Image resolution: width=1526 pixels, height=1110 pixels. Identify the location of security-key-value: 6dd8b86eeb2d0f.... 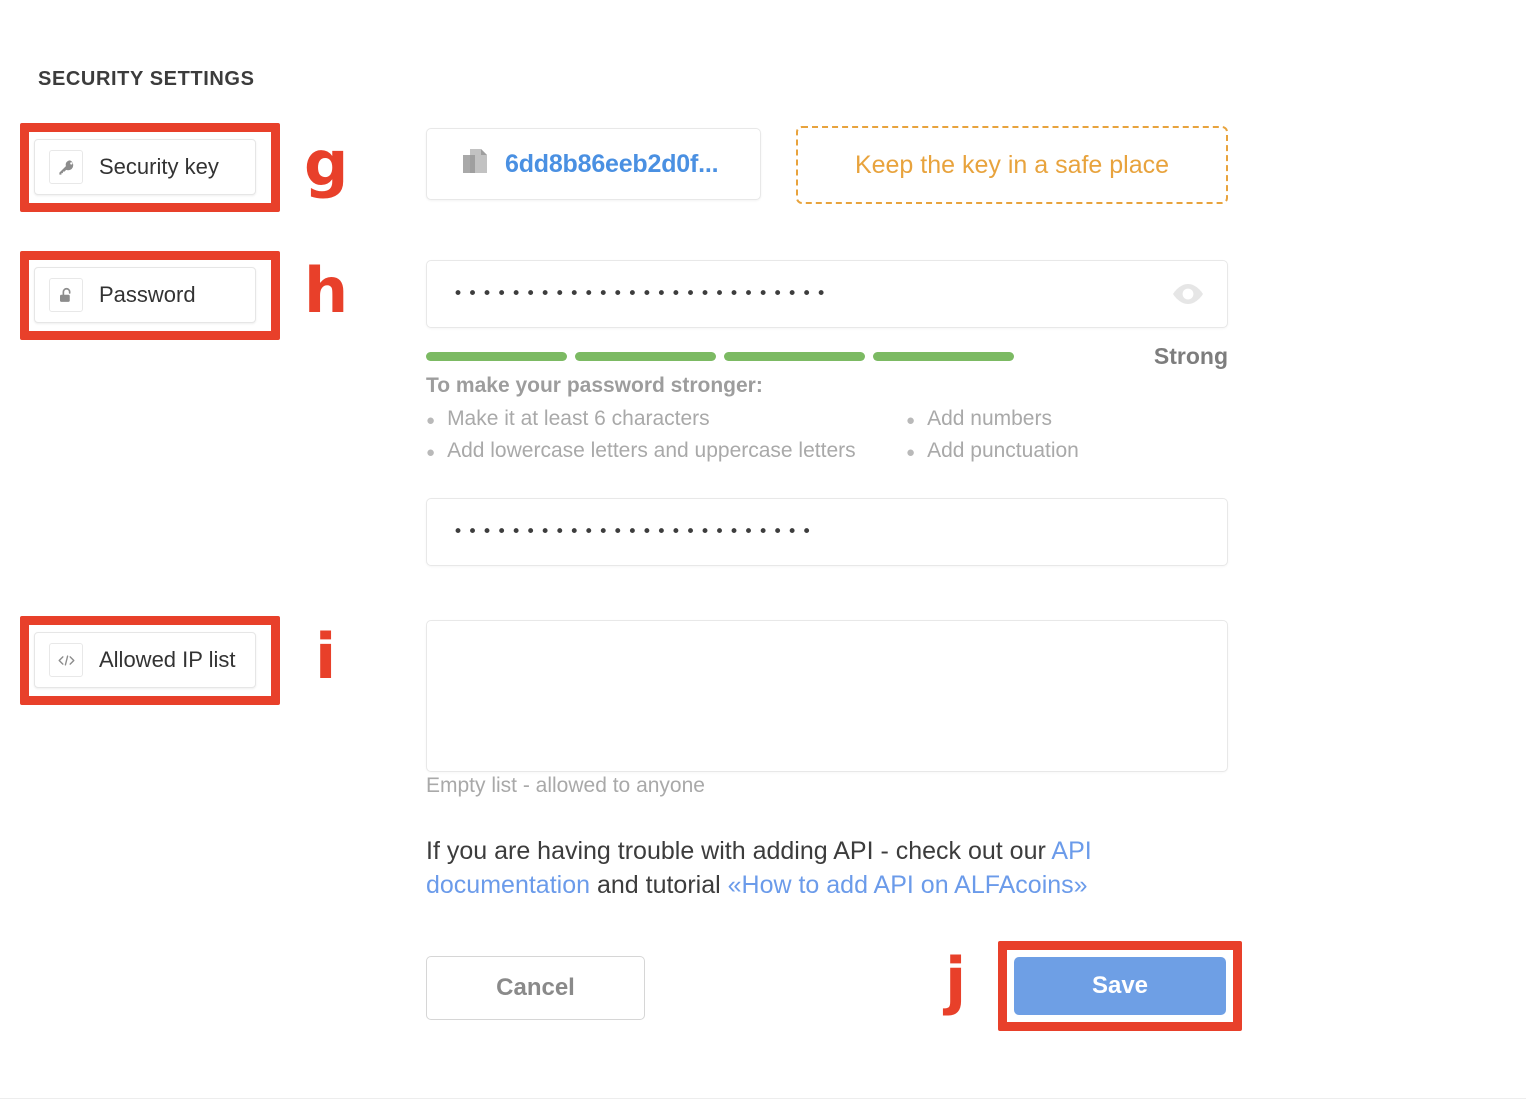
(612, 163).